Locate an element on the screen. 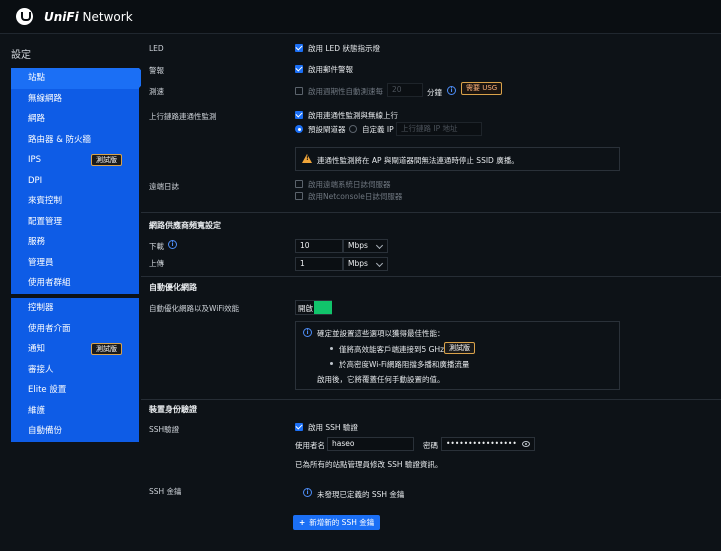  sidebar-item-wireless: 無線網路 is located at coordinates (75, 99).